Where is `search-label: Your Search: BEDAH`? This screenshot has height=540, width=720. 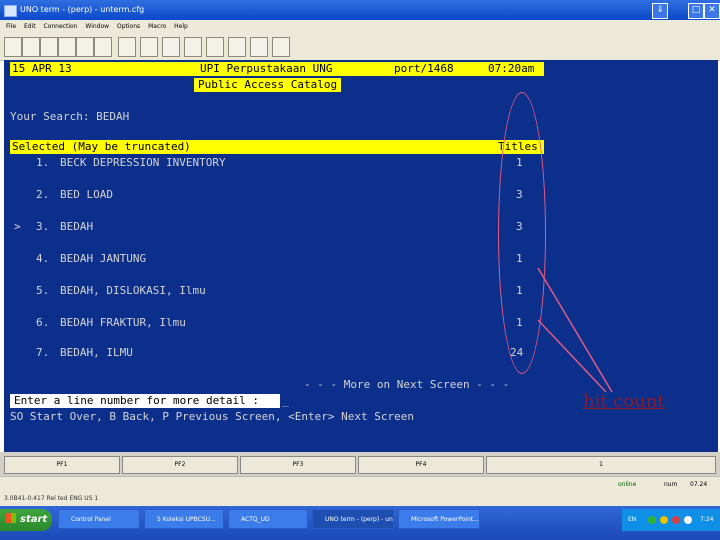 search-label: Your Search: BEDAH is located at coordinates (70, 116).